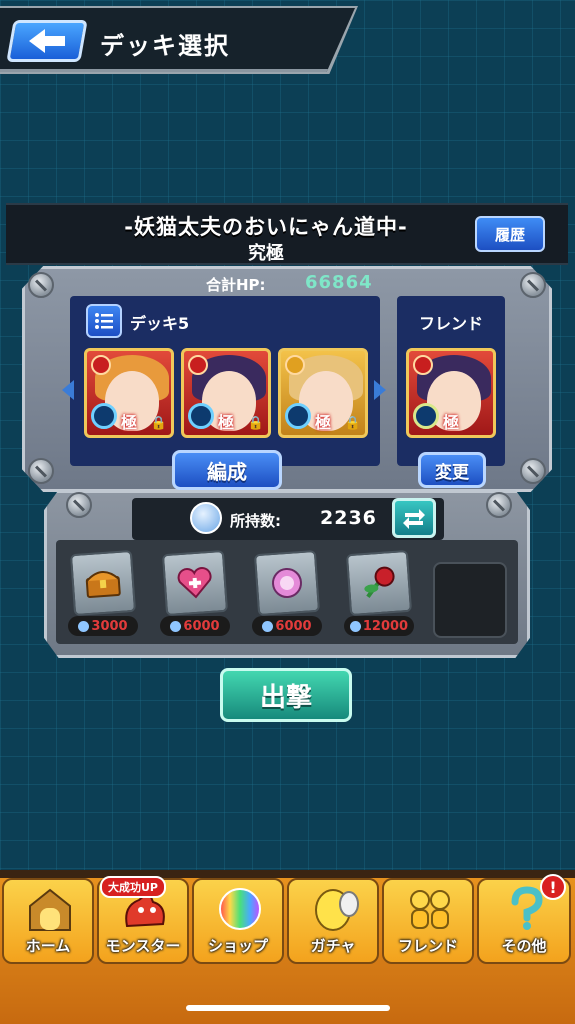 The image size is (575, 1024). Describe the element at coordinates (143, 946) in the screenshot. I see `nav-label: モンスター` at that location.